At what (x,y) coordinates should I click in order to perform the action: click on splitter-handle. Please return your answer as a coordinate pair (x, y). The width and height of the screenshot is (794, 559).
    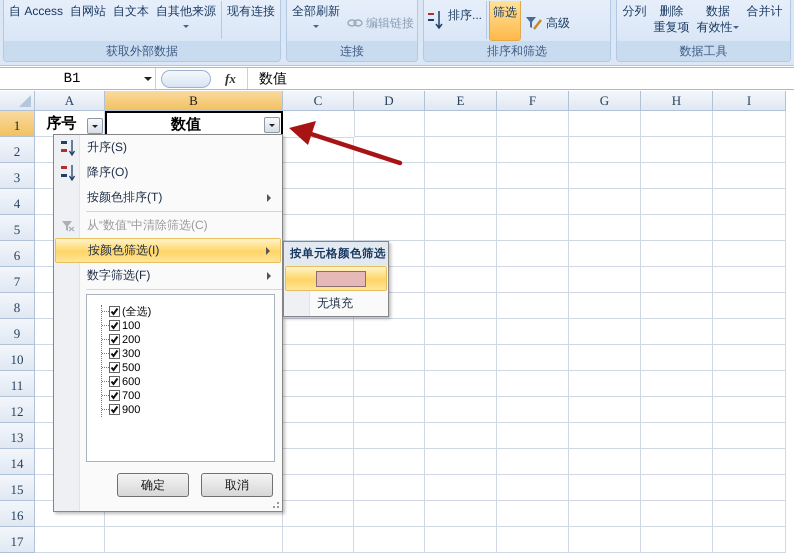
    Looking at the image, I should click on (186, 79).